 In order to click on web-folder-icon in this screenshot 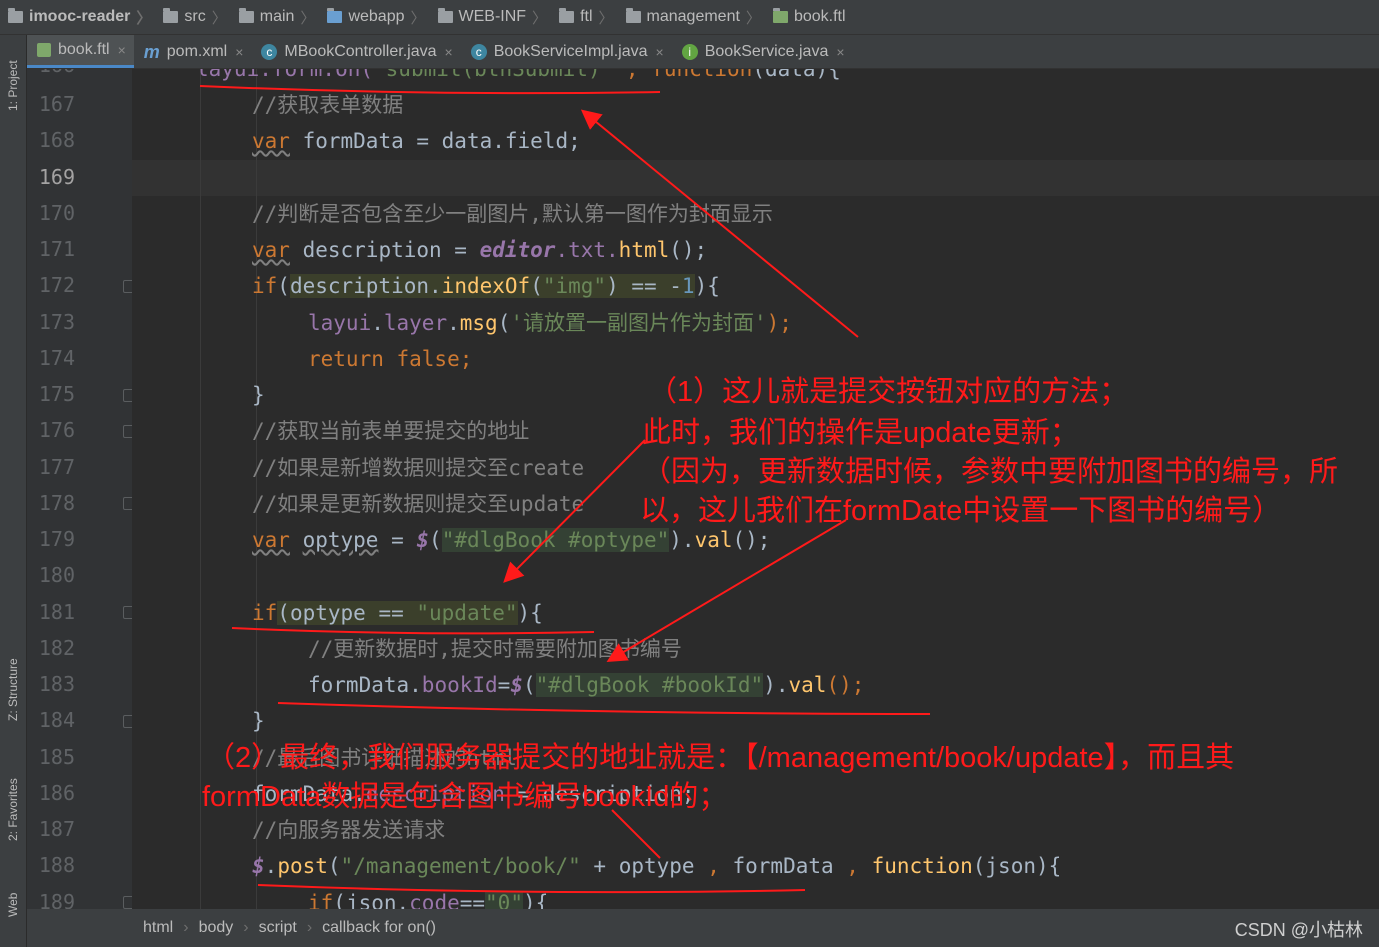, I will do `click(335, 15)`.